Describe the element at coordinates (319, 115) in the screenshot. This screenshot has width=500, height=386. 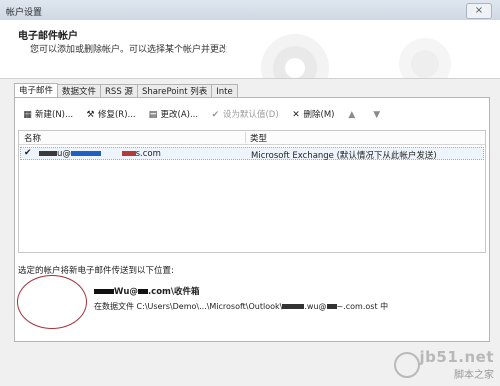
I see `remove-label: 删除(M)` at that location.